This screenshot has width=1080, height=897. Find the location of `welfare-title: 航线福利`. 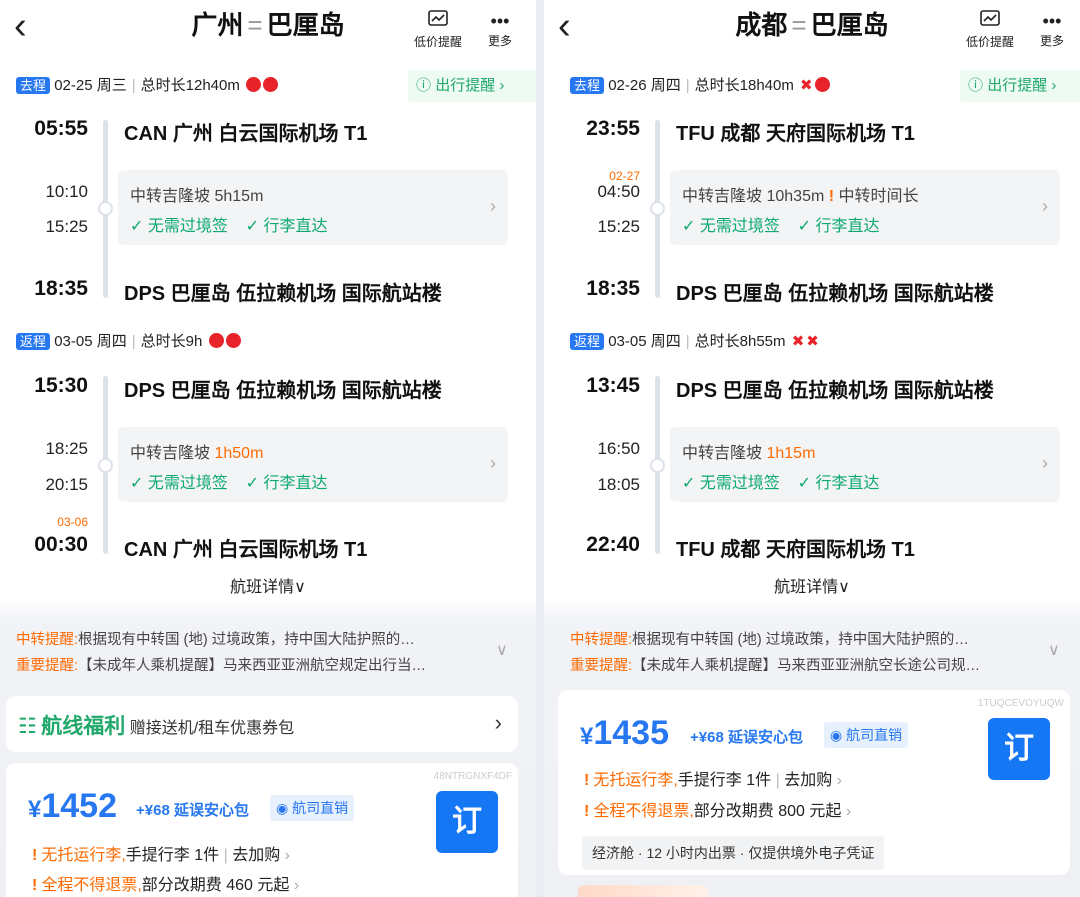

welfare-title: 航线福利 is located at coordinates (83, 726).